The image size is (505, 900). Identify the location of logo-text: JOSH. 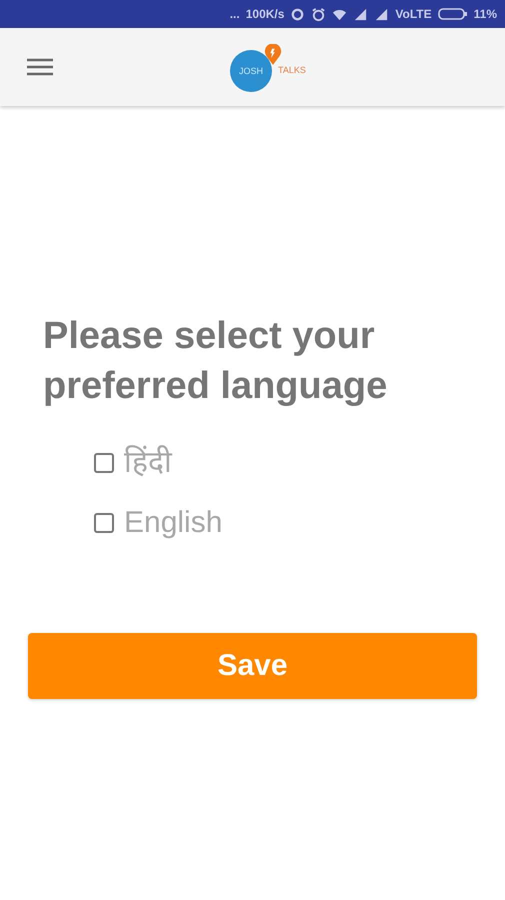
(250, 71).